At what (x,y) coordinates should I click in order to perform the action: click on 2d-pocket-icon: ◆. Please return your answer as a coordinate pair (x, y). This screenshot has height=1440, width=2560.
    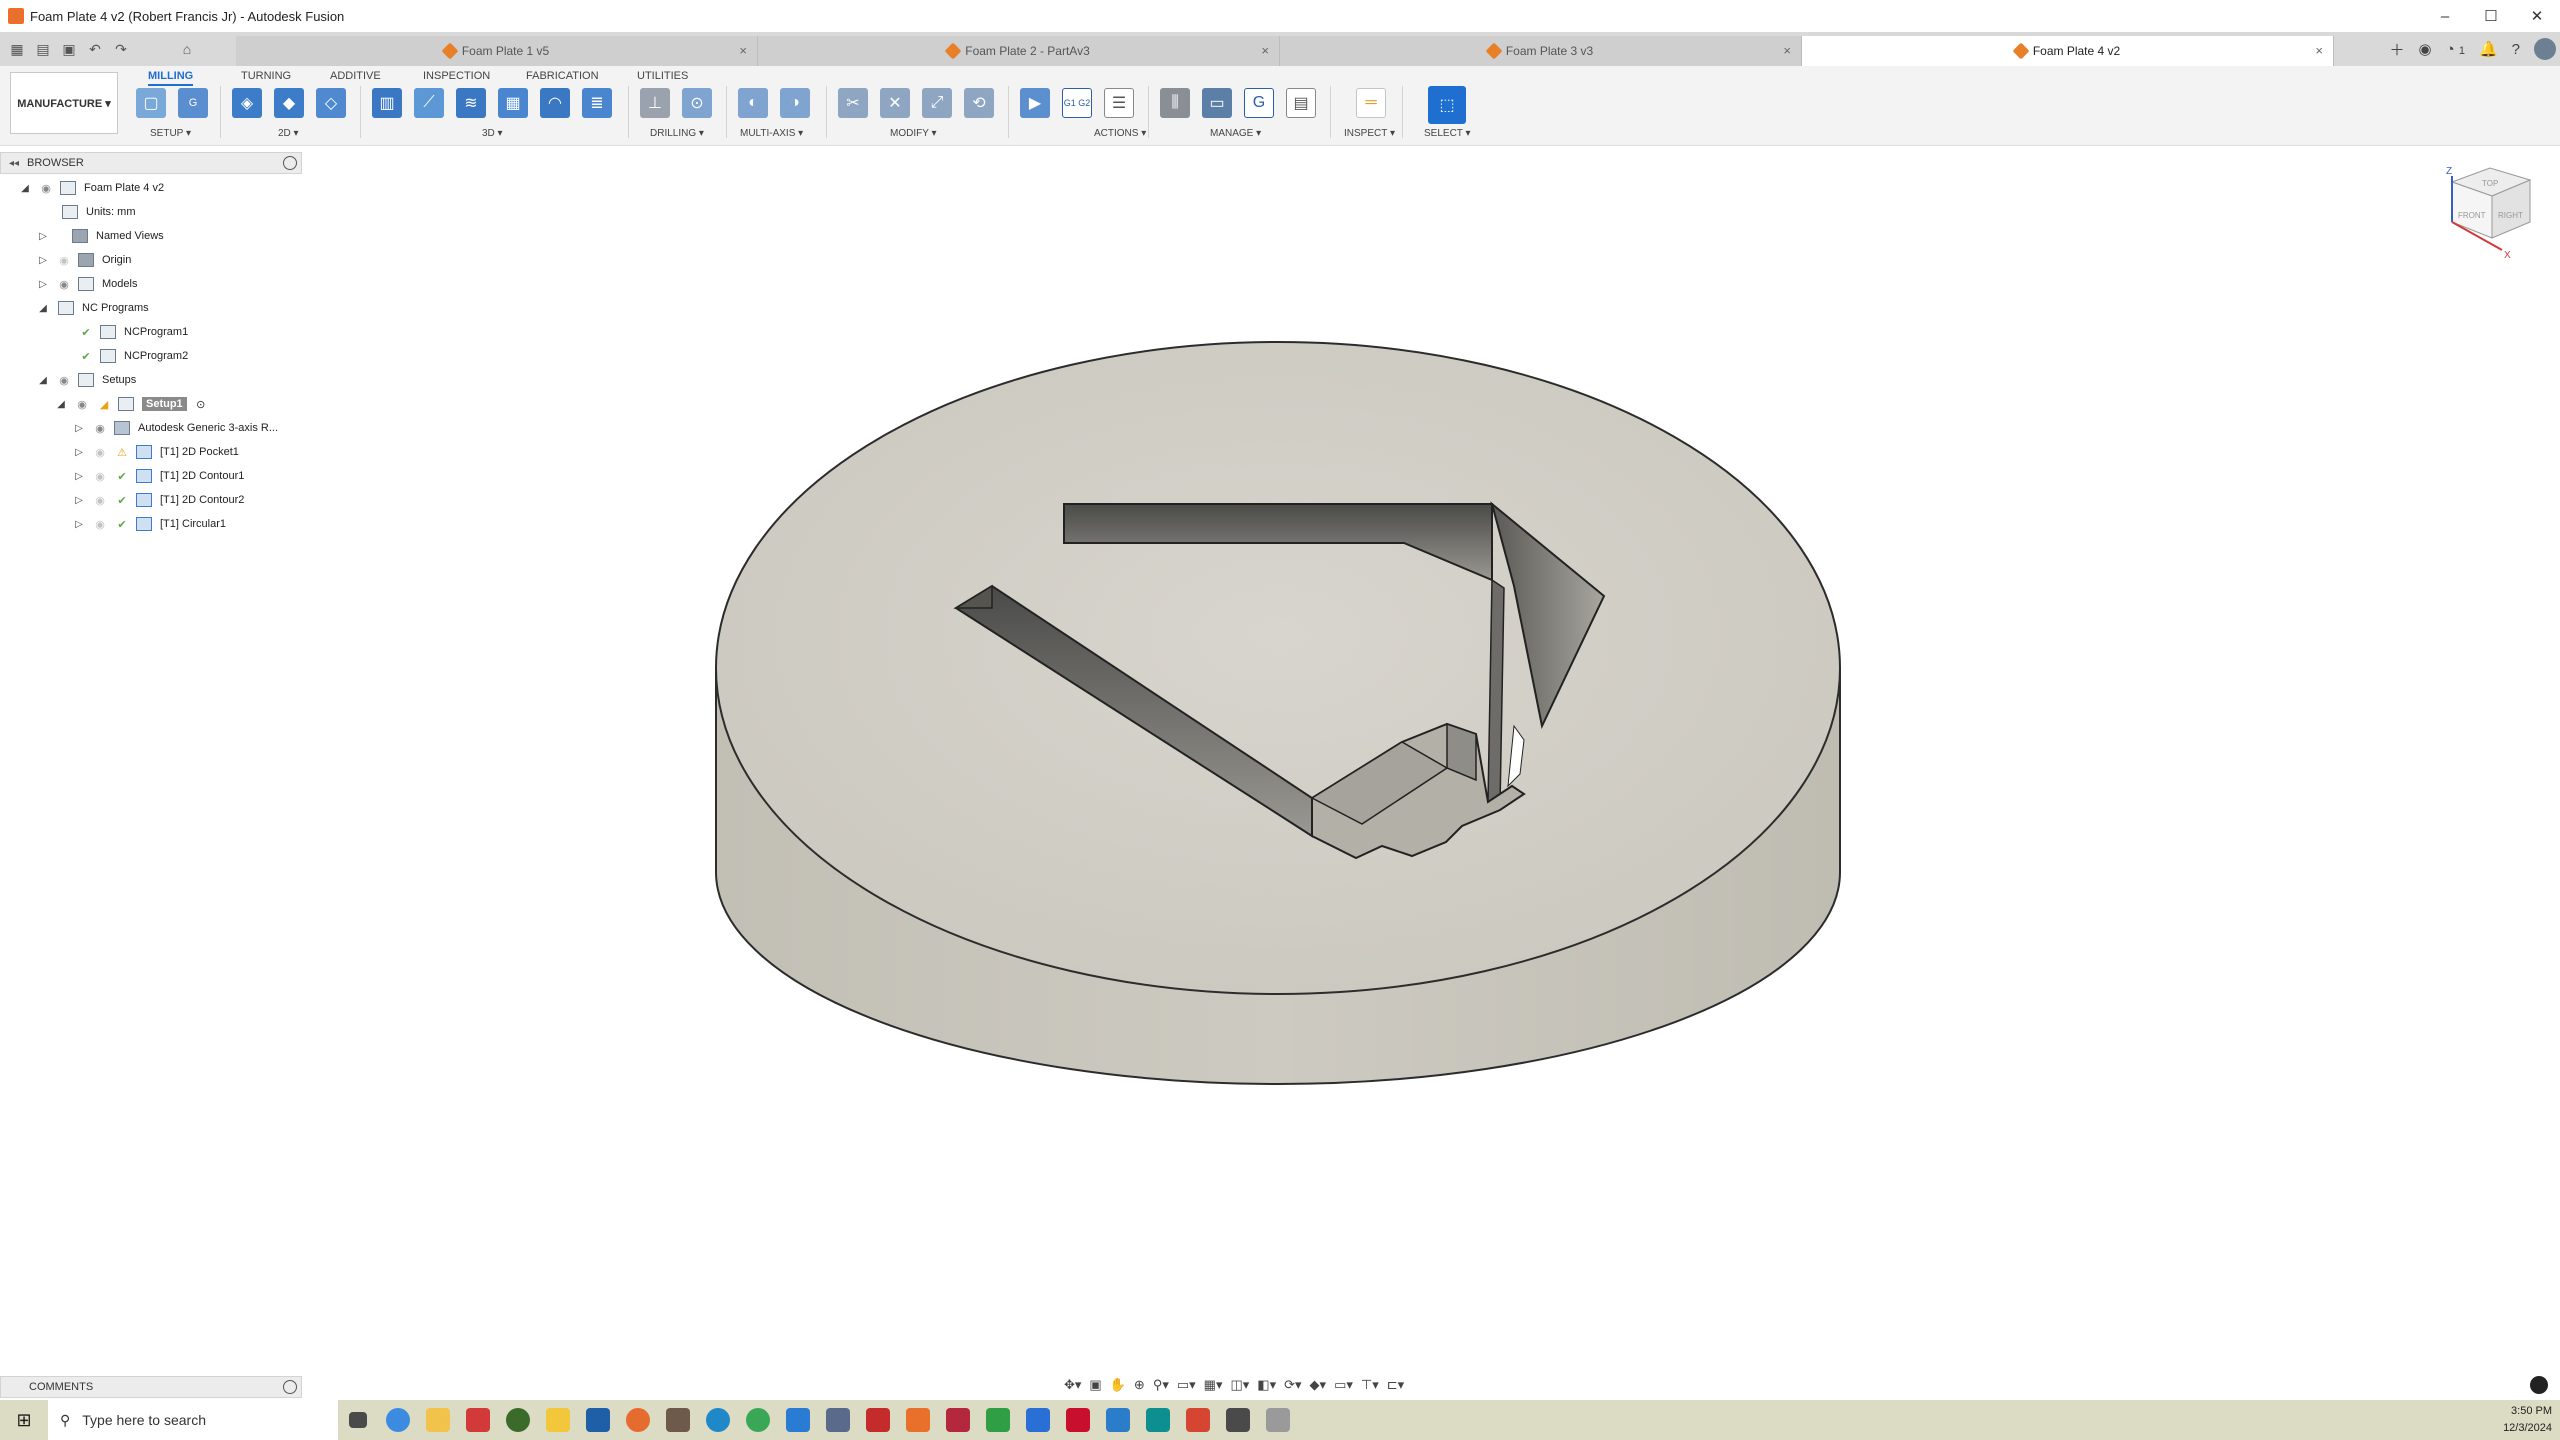
    Looking at the image, I should click on (289, 103).